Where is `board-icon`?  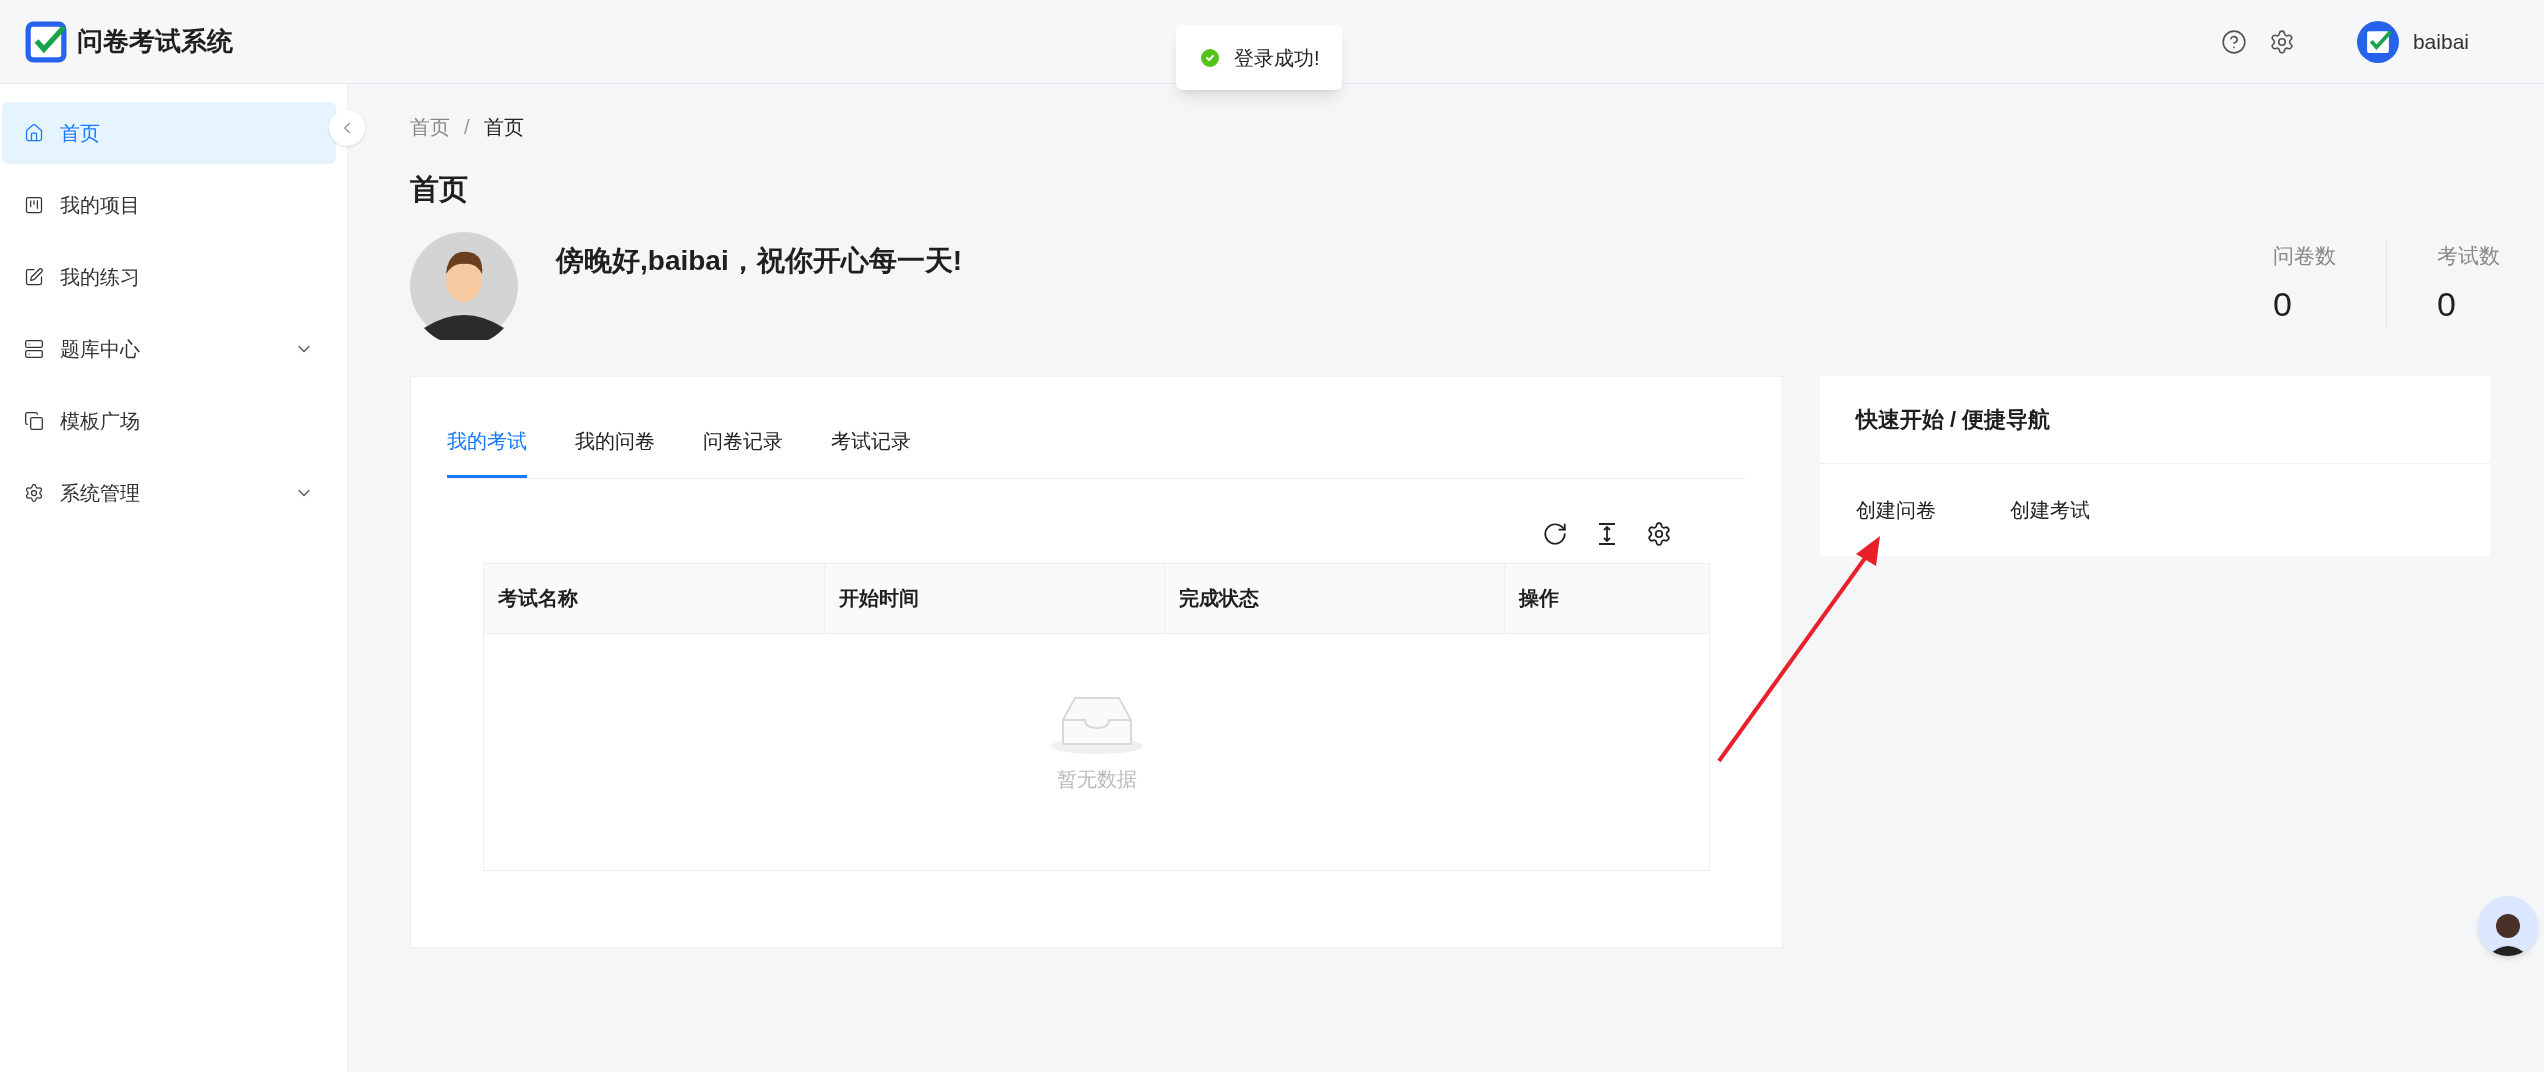
board-icon is located at coordinates (34, 205).